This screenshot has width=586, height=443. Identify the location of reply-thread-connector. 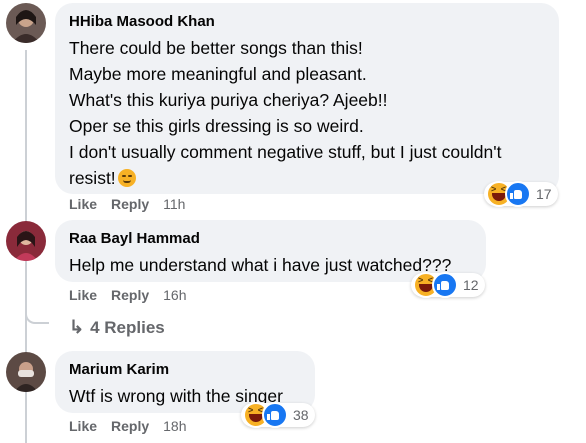
(37, 297).